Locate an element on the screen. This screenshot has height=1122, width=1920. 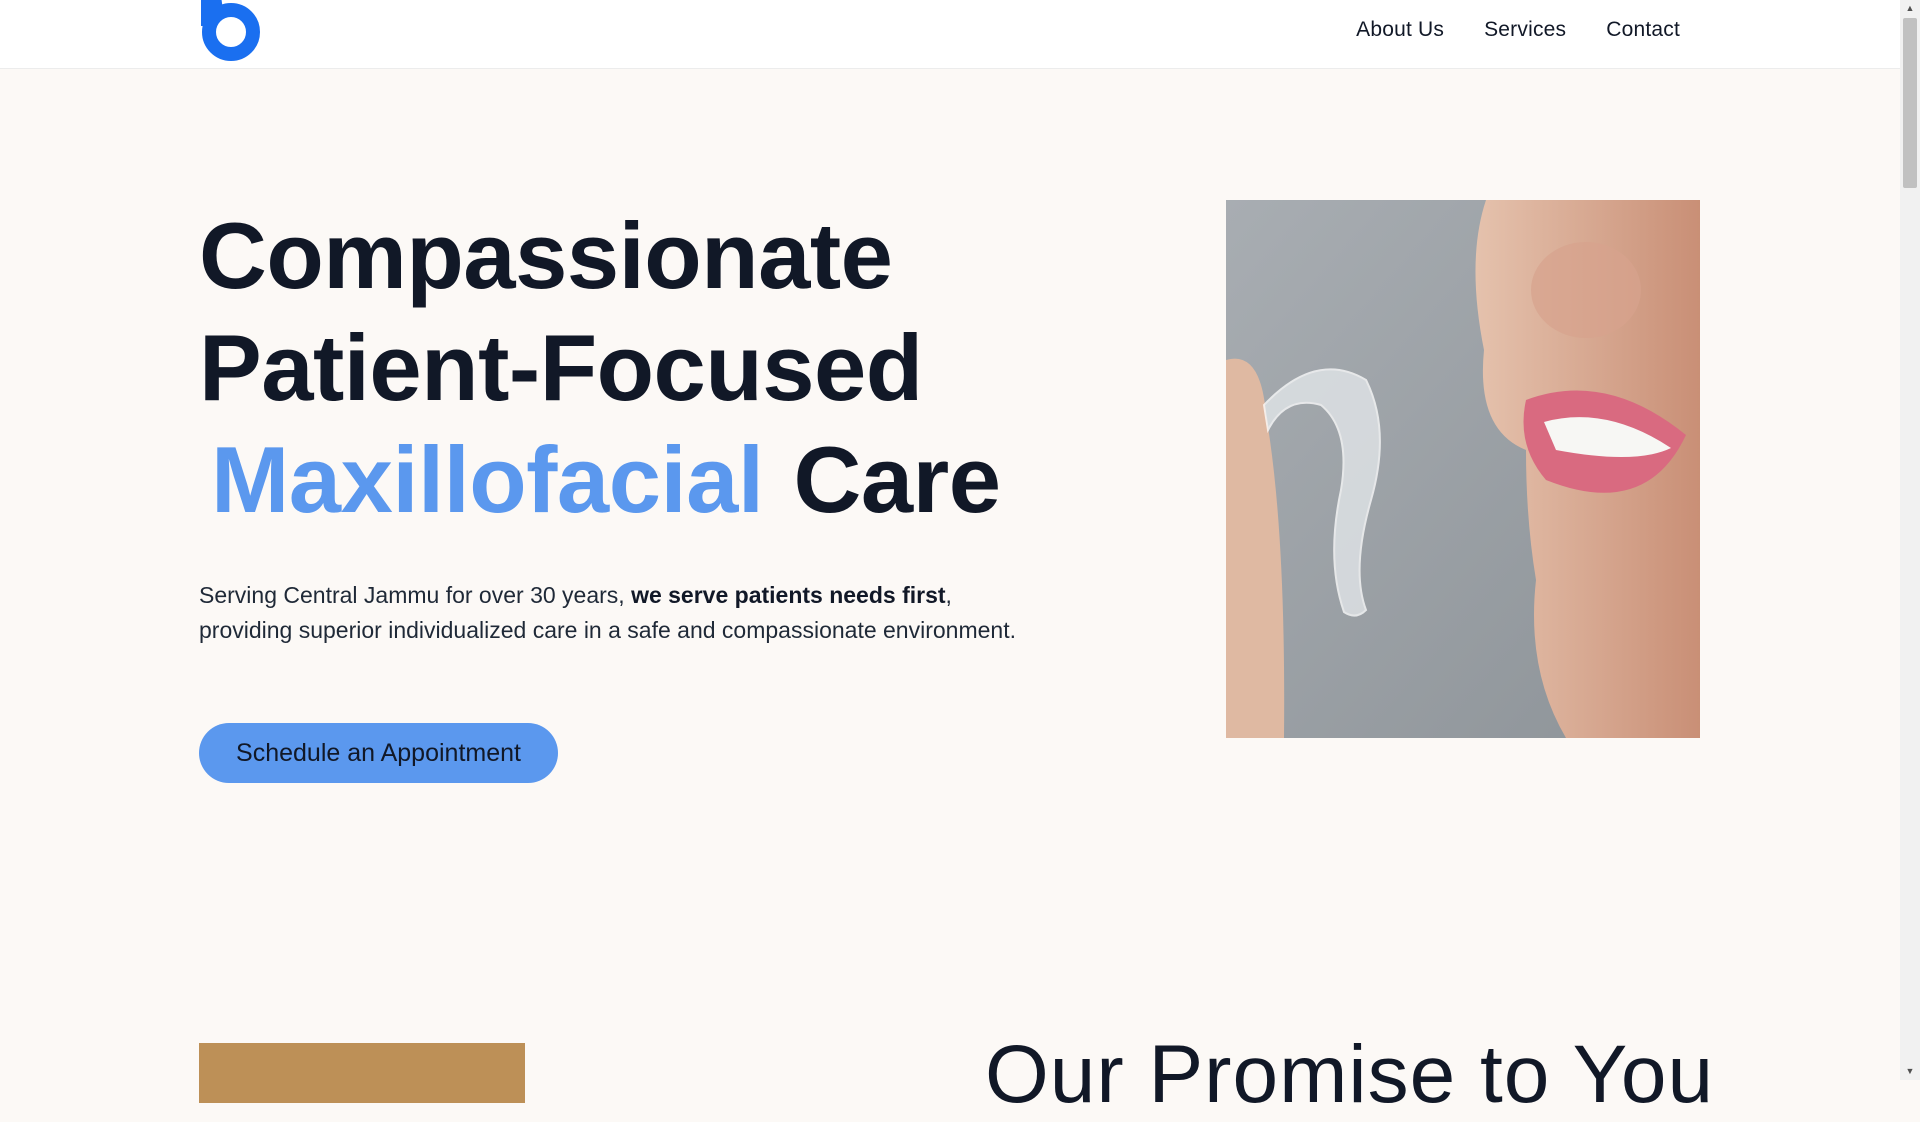
promise-image-block is located at coordinates (362, 1073).